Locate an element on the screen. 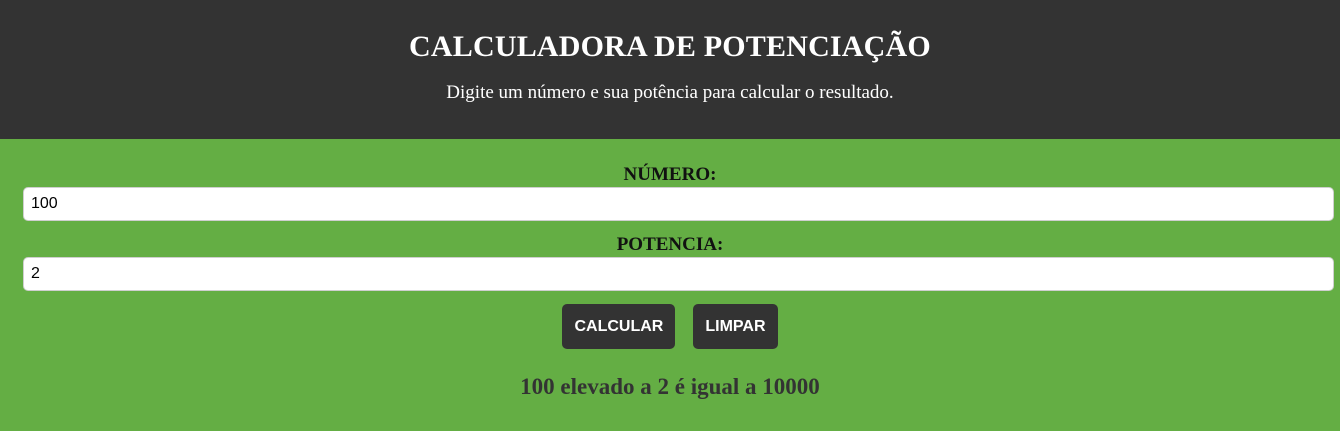 This screenshot has height=431, width=1340. button-group: CALCULAR LIMPAR is located at coordinates (670, 326).